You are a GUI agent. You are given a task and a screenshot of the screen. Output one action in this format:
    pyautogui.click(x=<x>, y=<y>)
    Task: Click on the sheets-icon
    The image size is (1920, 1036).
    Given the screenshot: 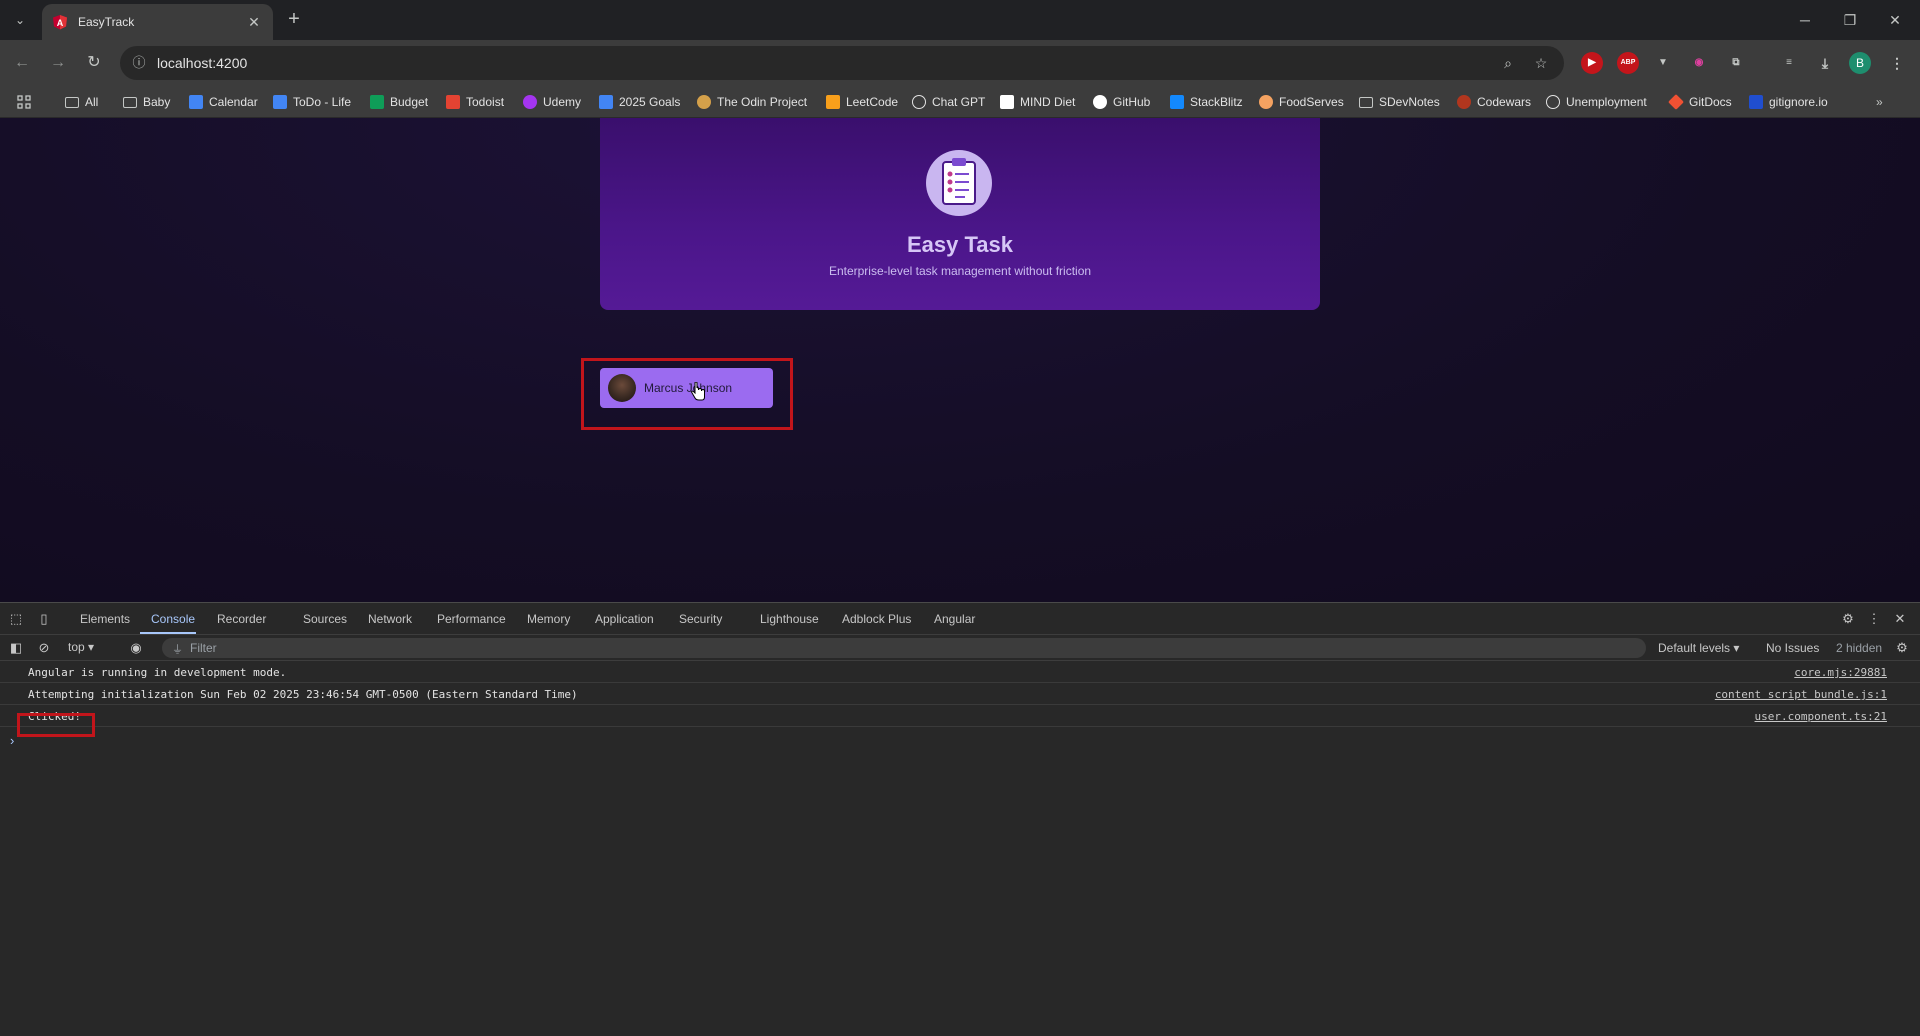 What is the action you would take?
    pyautogui.click(x=377, y=102)
    